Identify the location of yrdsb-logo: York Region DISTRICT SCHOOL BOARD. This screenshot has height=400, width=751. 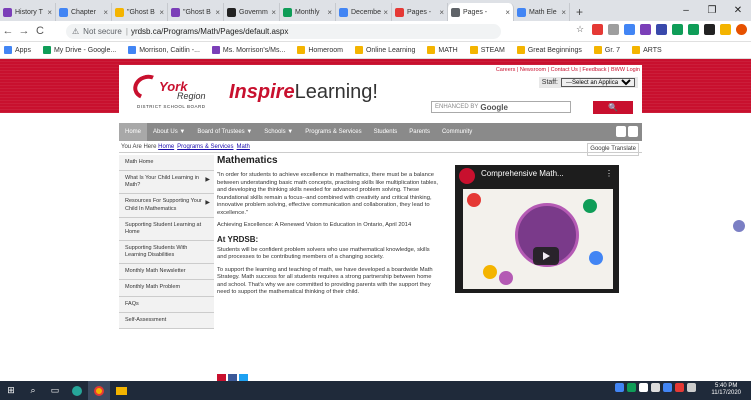
(173, 91).